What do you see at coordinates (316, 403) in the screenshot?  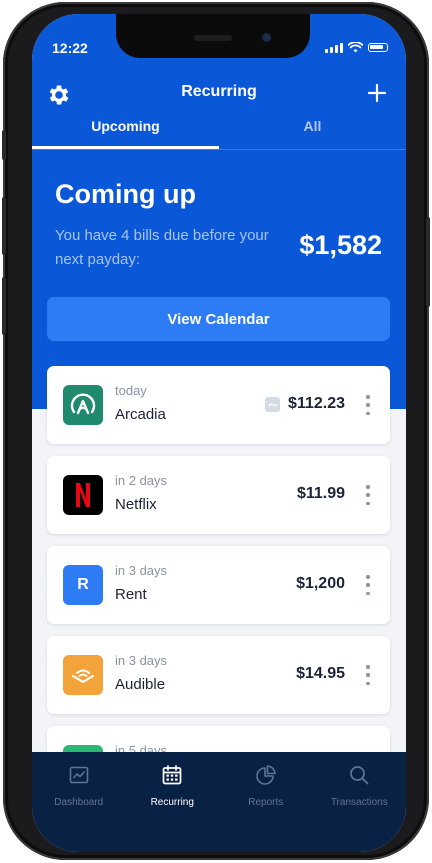 I see `bill-amount: $112.23` at bounding box center [316, 403].